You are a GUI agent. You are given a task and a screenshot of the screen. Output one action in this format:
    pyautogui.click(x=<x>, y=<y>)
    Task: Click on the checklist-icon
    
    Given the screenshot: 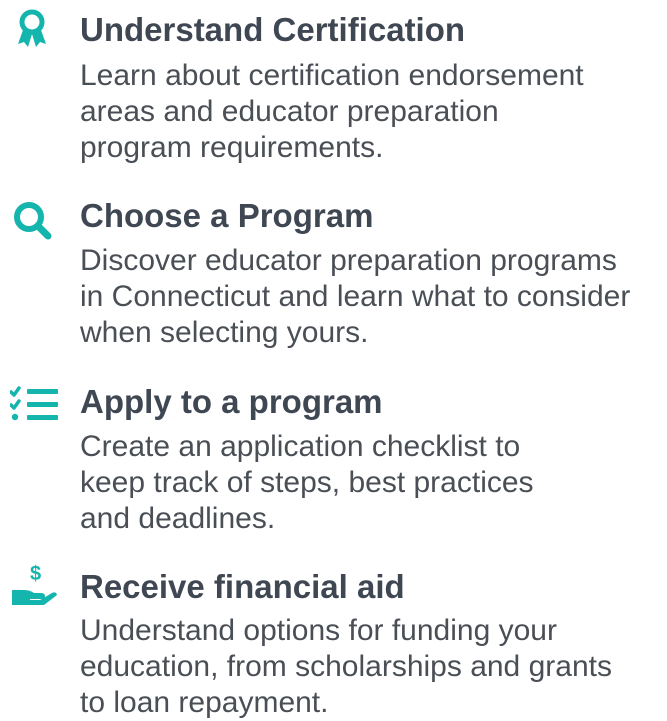 What is the action you would take?
    pyautogui.click(x=34, y=404)
    